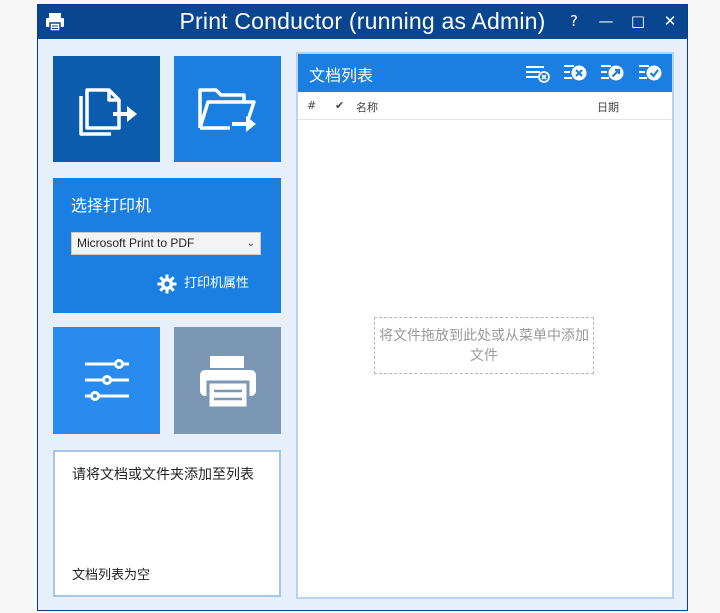 The height and width of the screenshot is (613, 720). Describe the element at coordinates (136, 243) in the screenshot. I see `printer-dropdown-value: Microsoft Print to PDF` at that location.